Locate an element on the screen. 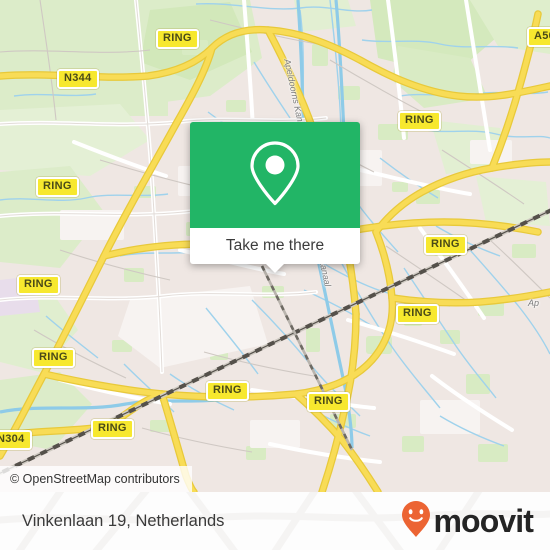 The width and height of the screenshot is (550, 550). callout-header is located at coordinates (275, 175).